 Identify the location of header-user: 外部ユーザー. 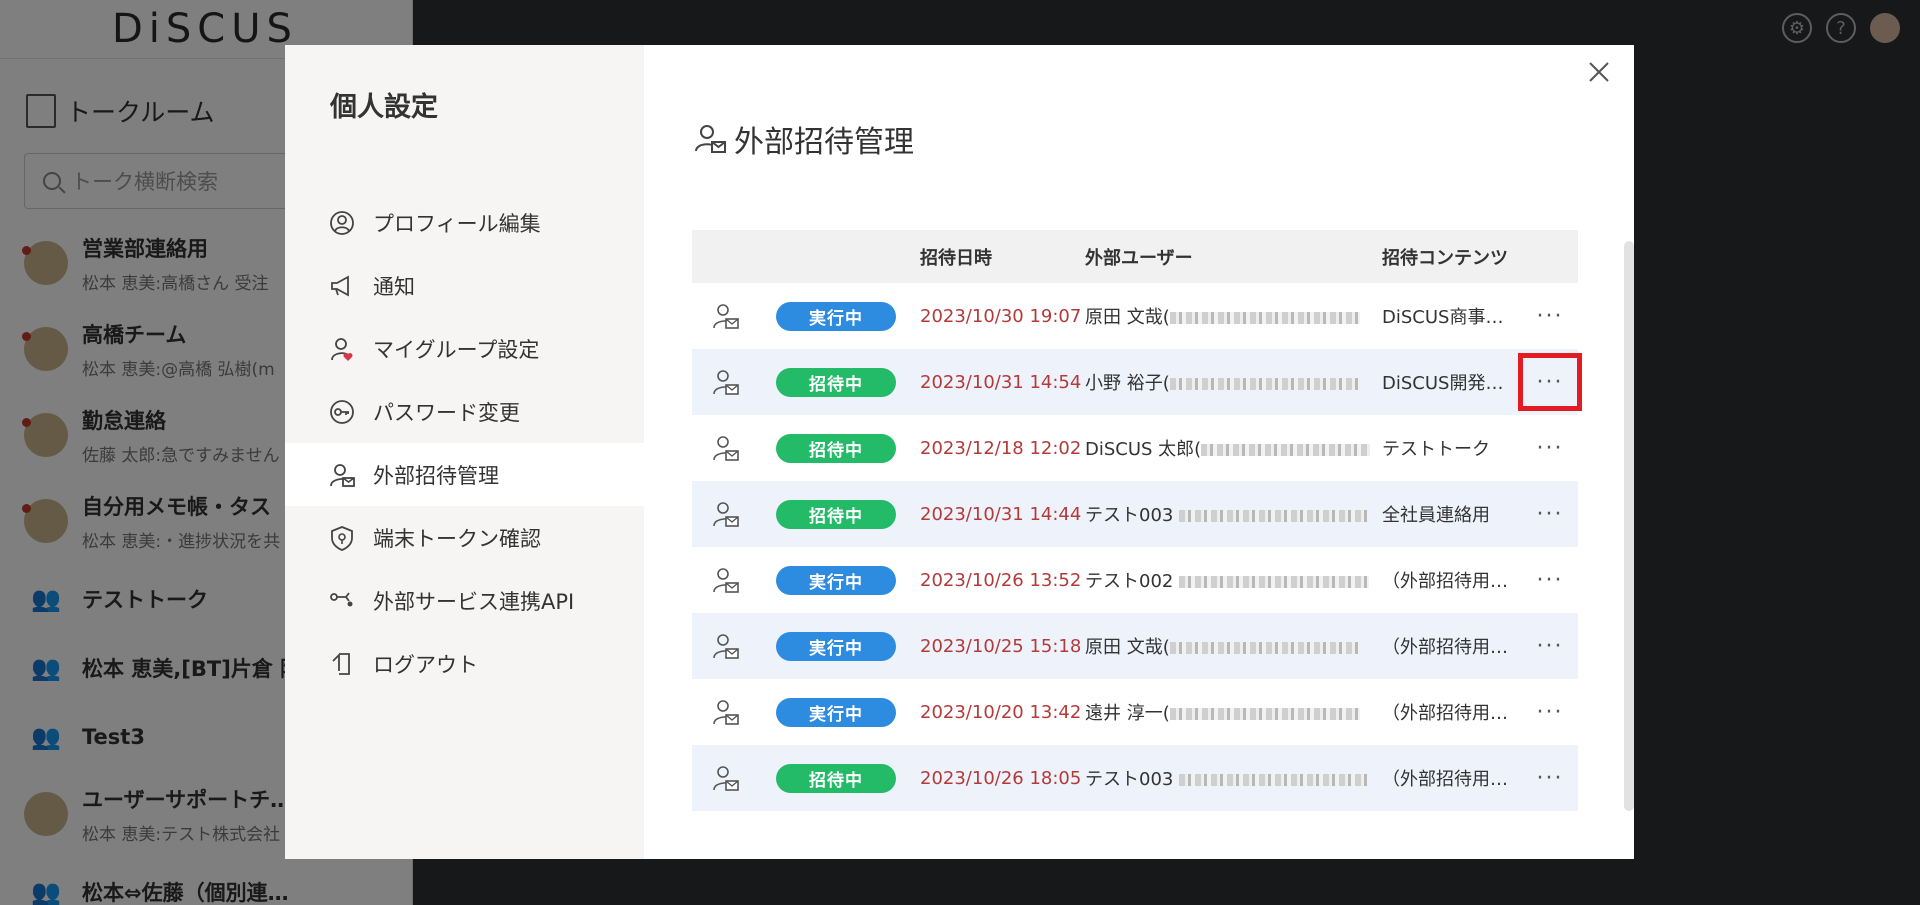
(1139, 258).